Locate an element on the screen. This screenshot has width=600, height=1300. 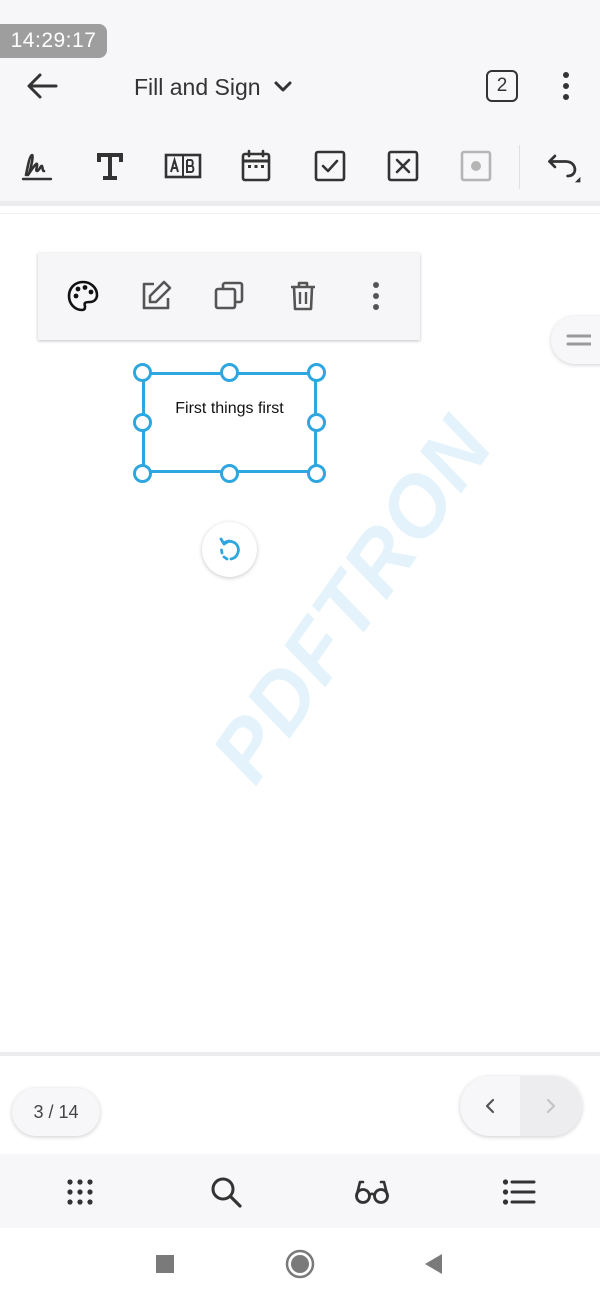
resize-handle-top is located at coordinates (229, 372).